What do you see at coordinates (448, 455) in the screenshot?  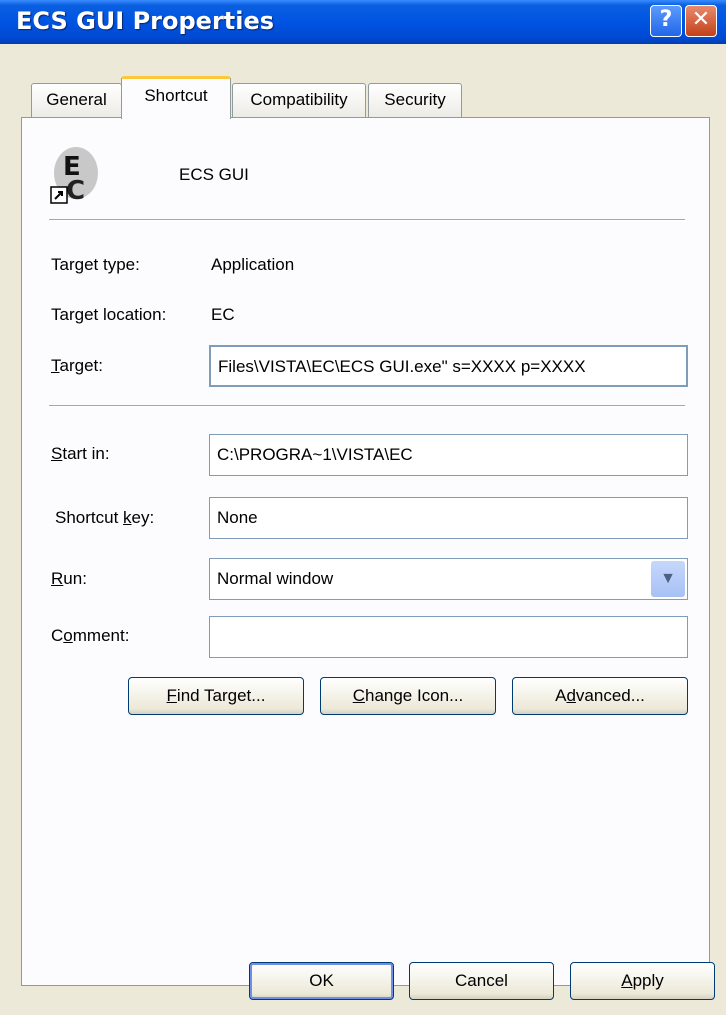 I see `start-in-input: C:\PROGRA~1\VISTA\EC` at bounding box center [448, 455].